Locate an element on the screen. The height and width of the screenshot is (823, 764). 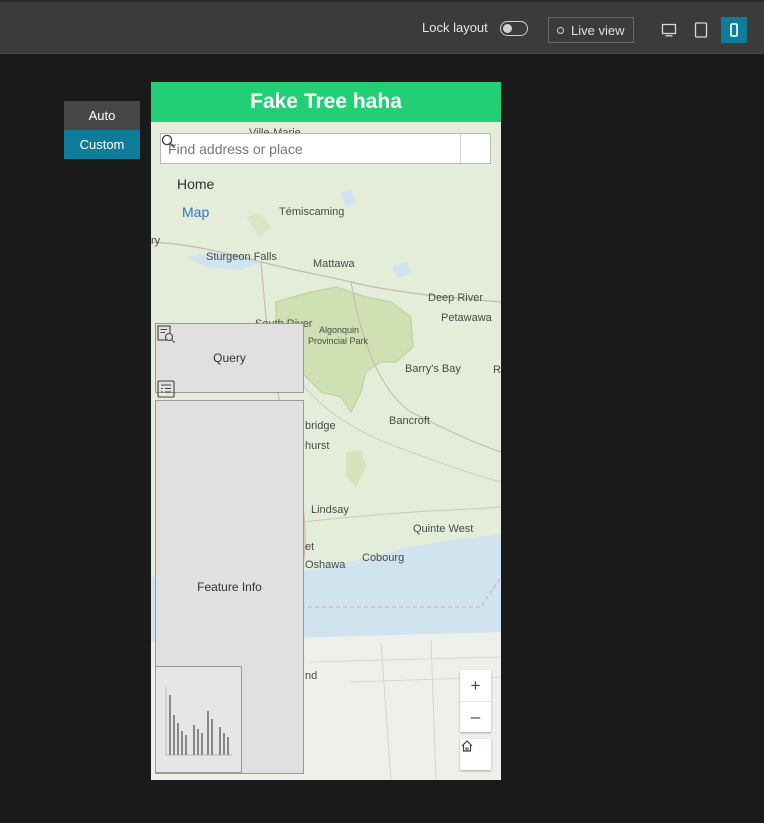
map-label-quinte-west: Quinte West is located at coordinates (443, 529).